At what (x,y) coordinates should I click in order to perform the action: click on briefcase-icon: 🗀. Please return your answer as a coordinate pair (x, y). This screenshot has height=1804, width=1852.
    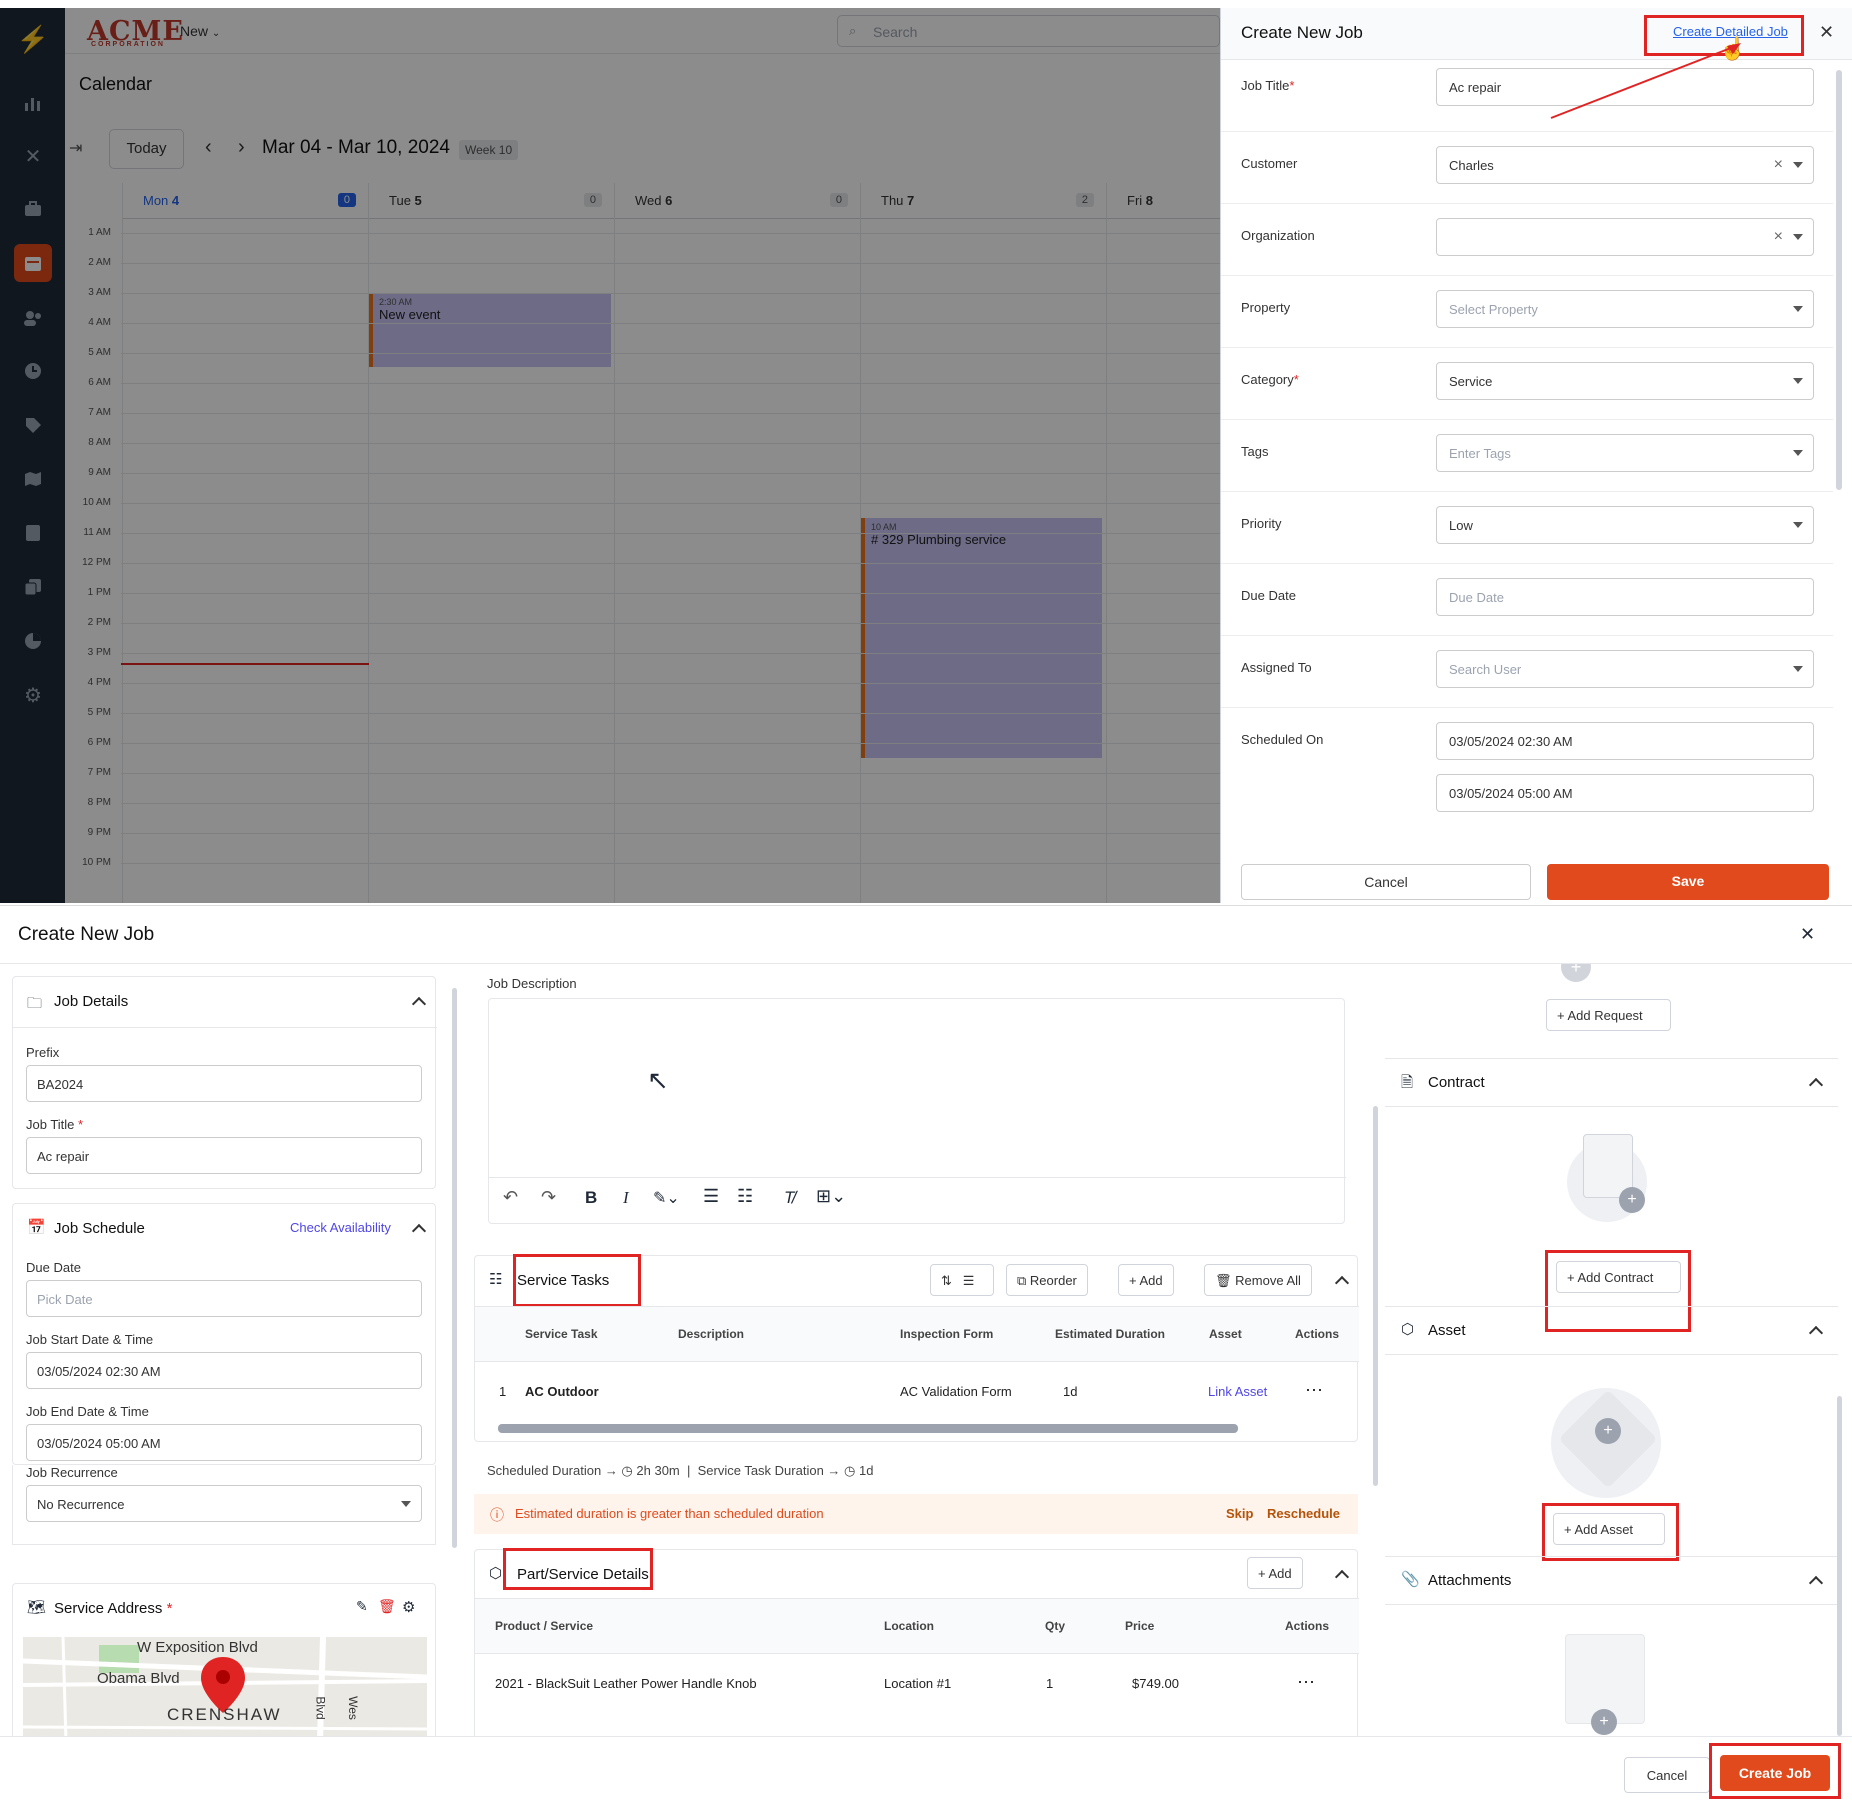
    Looking at the image, I should click on (35, 1003).